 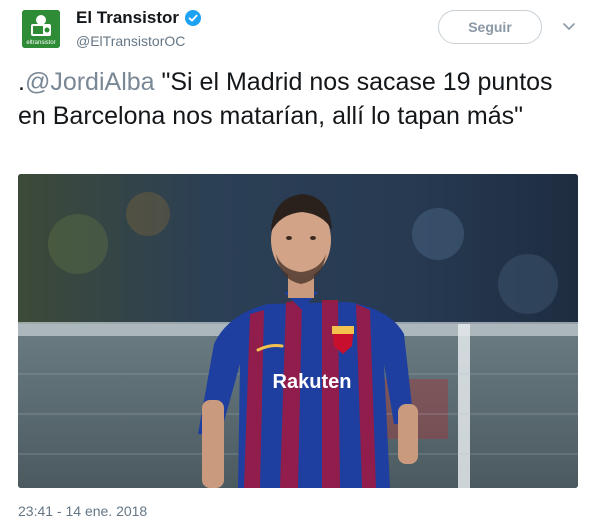 I want to click on chevron-down-icon, so click(x=569, y=27).